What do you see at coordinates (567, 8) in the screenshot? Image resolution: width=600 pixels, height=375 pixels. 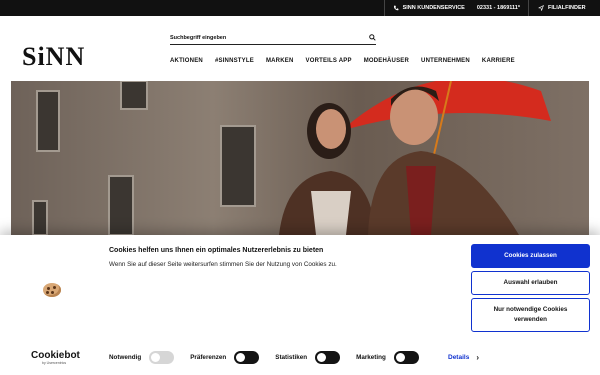 I see `store-finder-label: FILIALFINDER` at bounding box center [567, 8].